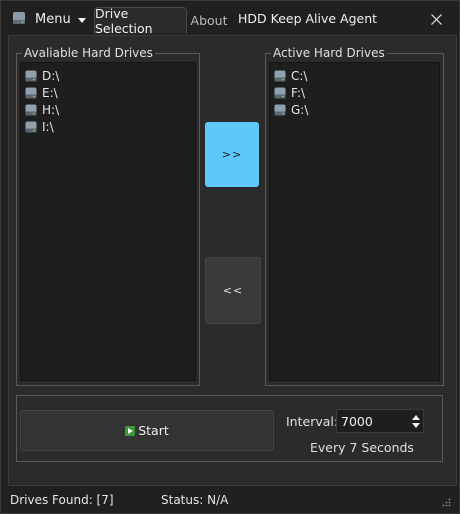 The width and height of the screenshot is (460, 514). I want to click on interval-value: 7000, so click(373, 421).